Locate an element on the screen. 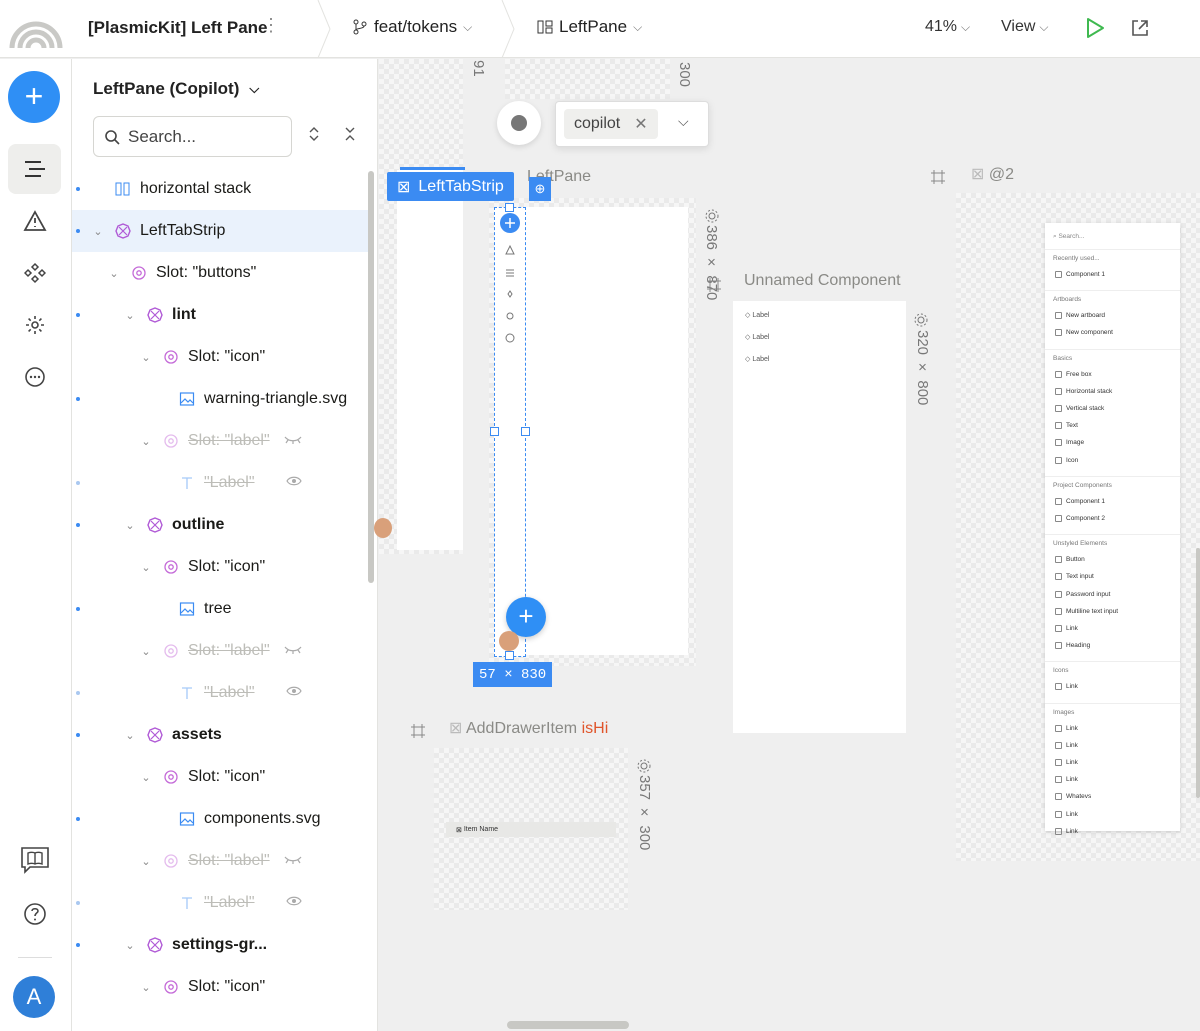 The height and width of the screenshot is (1031, 1200). unnamed-component-frame: ◇ Label ◇ Label ◇ Label is located at coordinates (819, 517).